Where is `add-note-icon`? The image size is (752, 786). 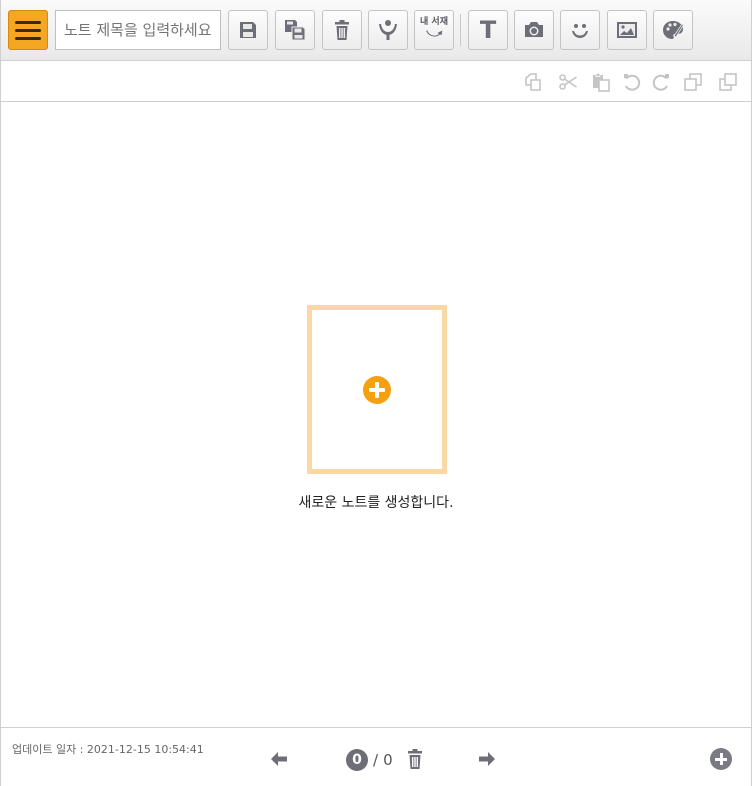
add-note-icon is located at coordinates (377, 389).